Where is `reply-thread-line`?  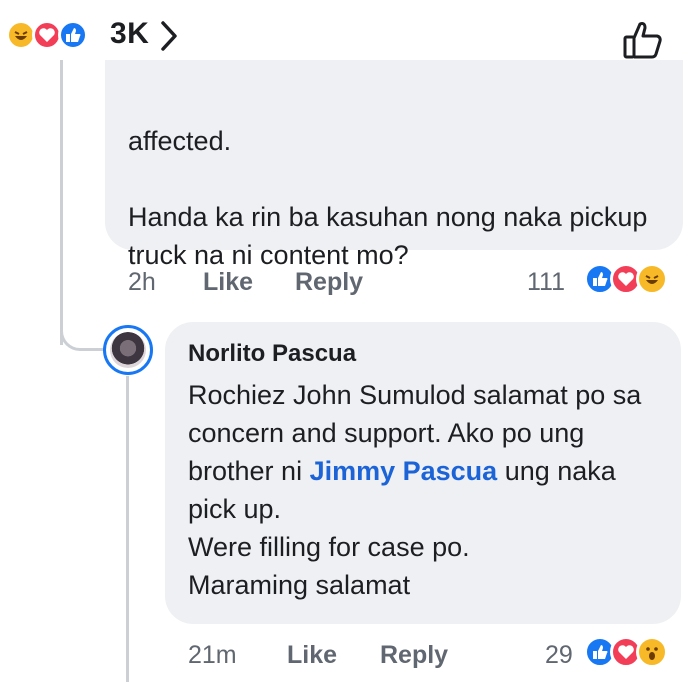
reply-thread-line is located at coordinates (127, 529).